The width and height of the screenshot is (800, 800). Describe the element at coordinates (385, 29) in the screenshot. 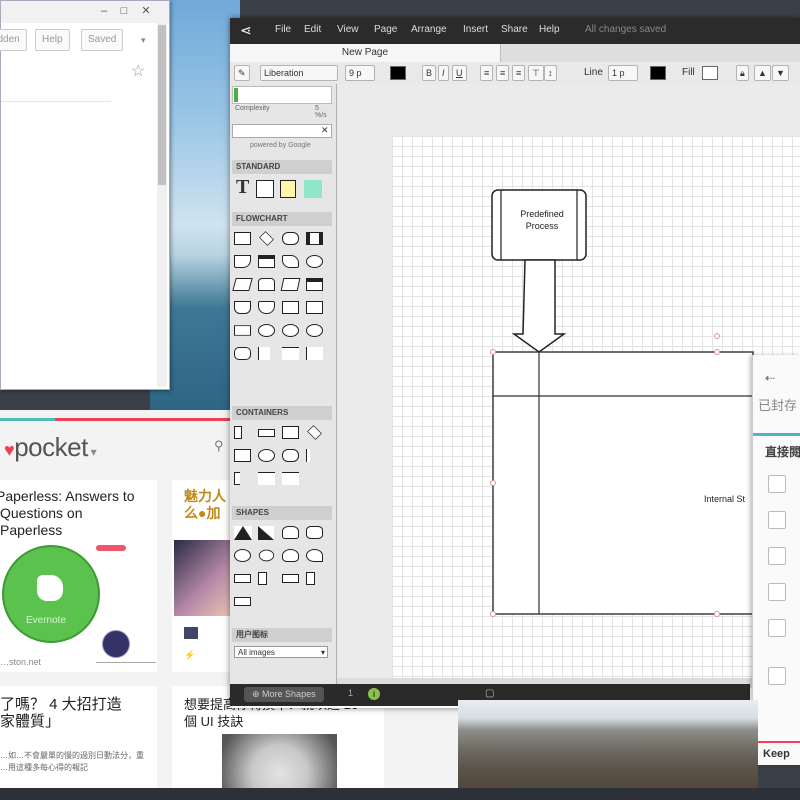

I see `menu-page: Page` at that location.